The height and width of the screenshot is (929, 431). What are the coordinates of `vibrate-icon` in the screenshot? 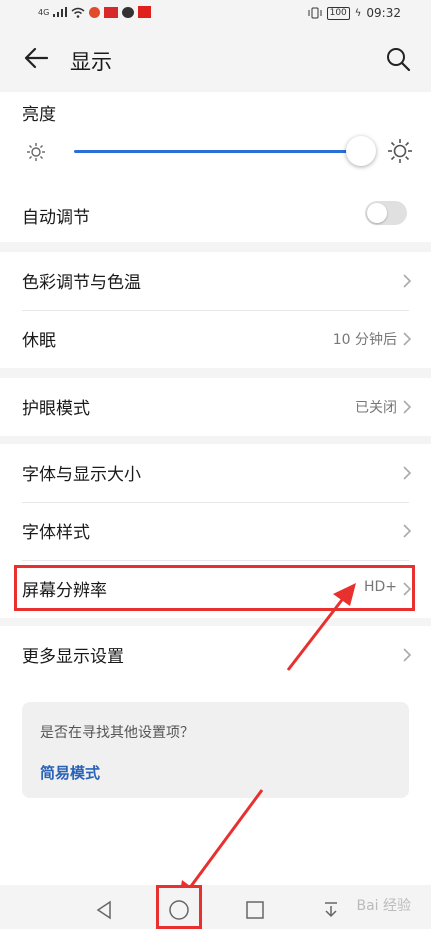 It's located at (315, 13).